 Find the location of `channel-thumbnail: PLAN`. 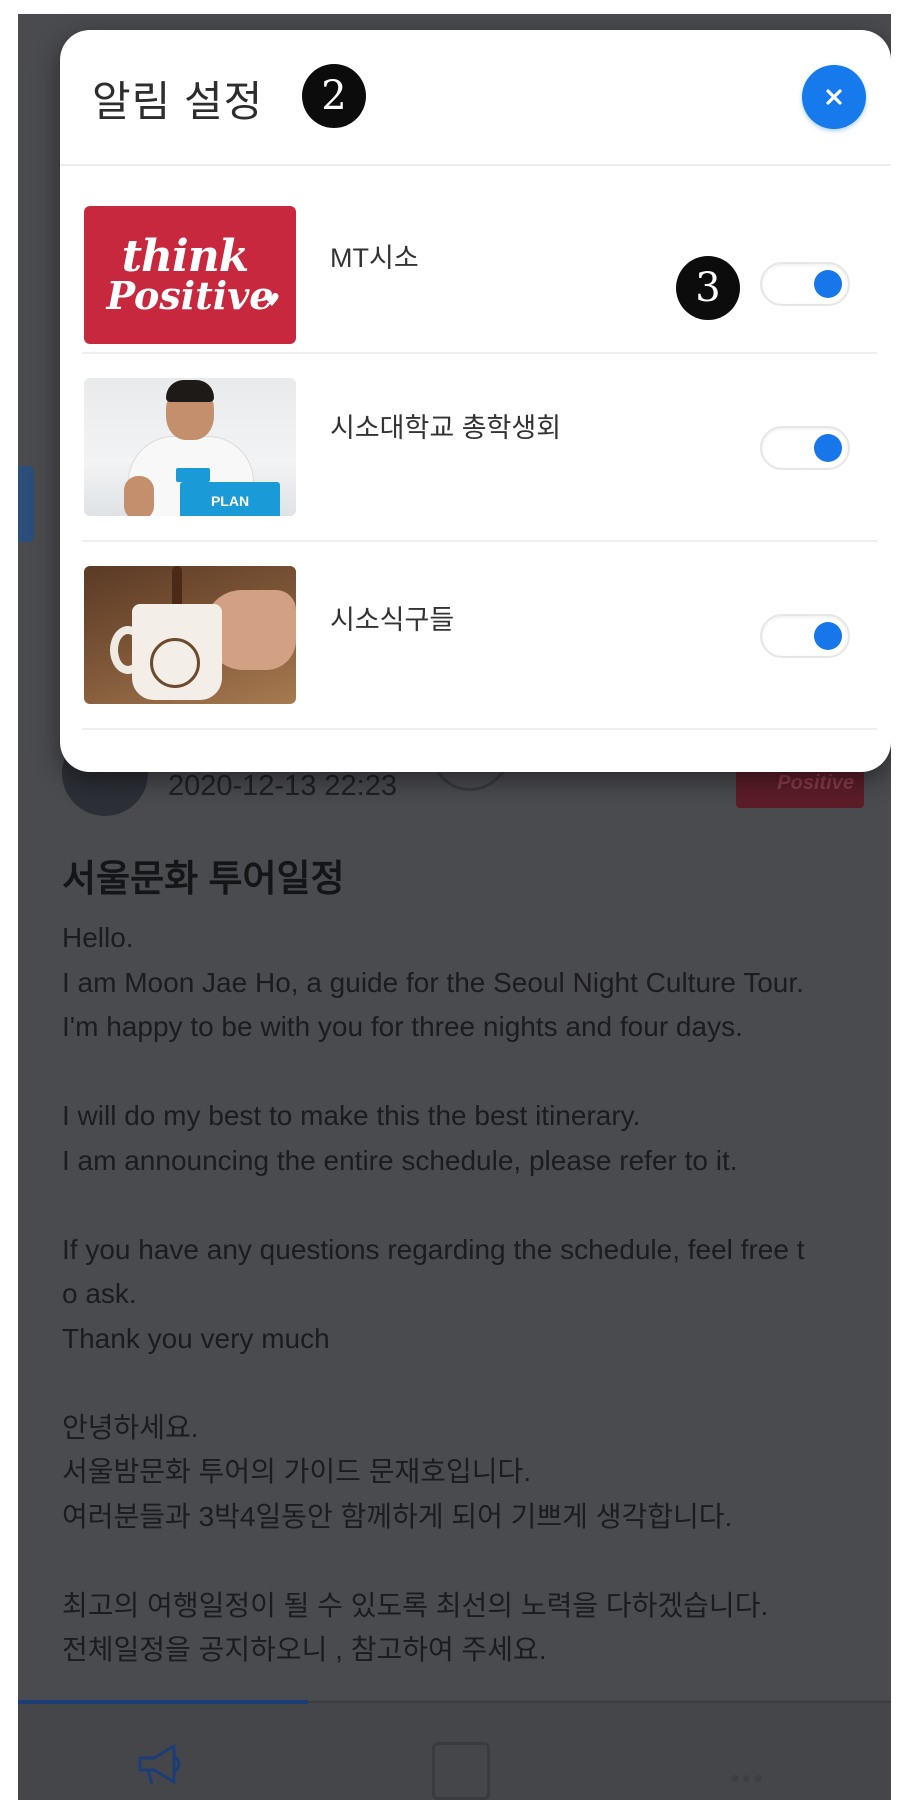

channel-thumbnail: PLAN is located at coordinates (190, 447).